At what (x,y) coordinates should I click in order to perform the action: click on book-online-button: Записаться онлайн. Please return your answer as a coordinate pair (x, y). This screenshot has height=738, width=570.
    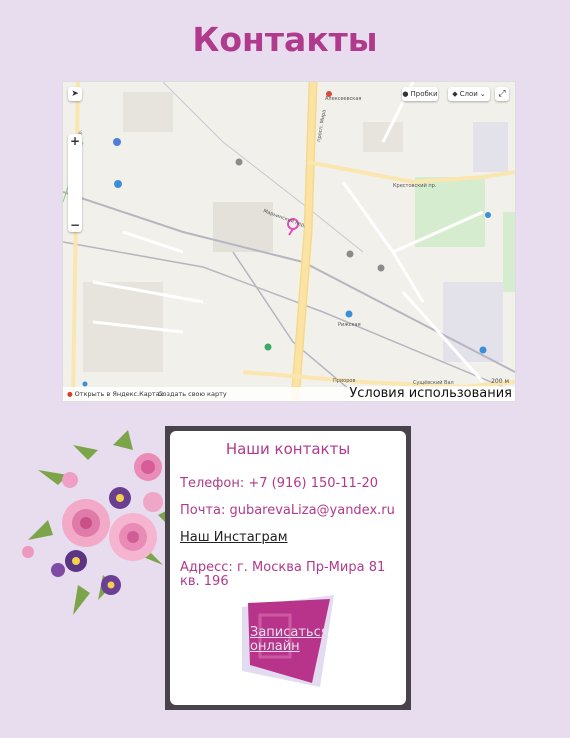
    Looking at the image, I should click on (288, 641).